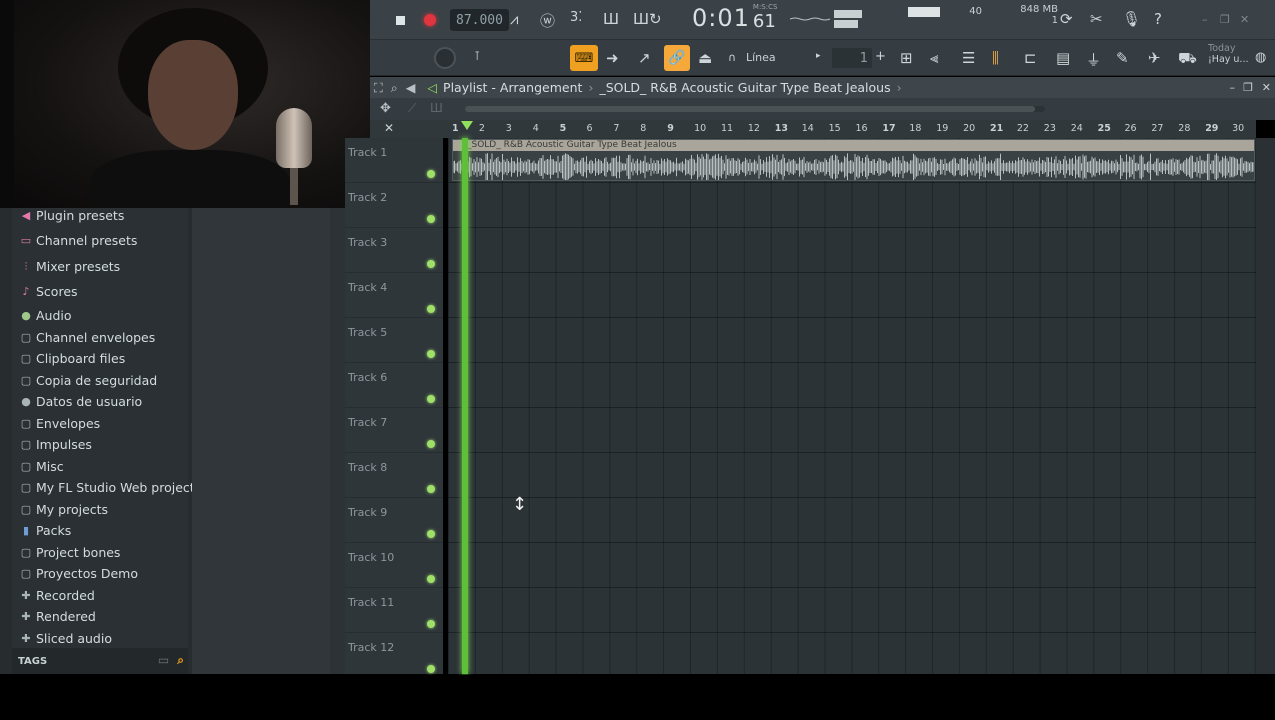 This screenshot has height=720, width=1275. What do you see at coordinates (479, 20) in the screenshot?
I see `tempo-display: 87.000` at bounding box center [479, 20].